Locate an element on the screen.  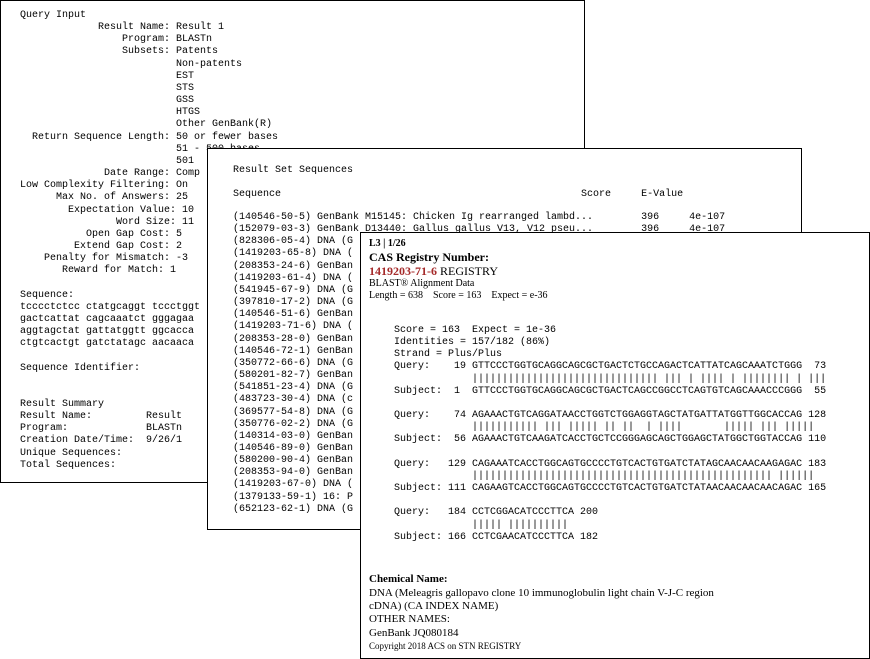
registry-number: 1419203-71-6 is located at coordinates (403, 271).